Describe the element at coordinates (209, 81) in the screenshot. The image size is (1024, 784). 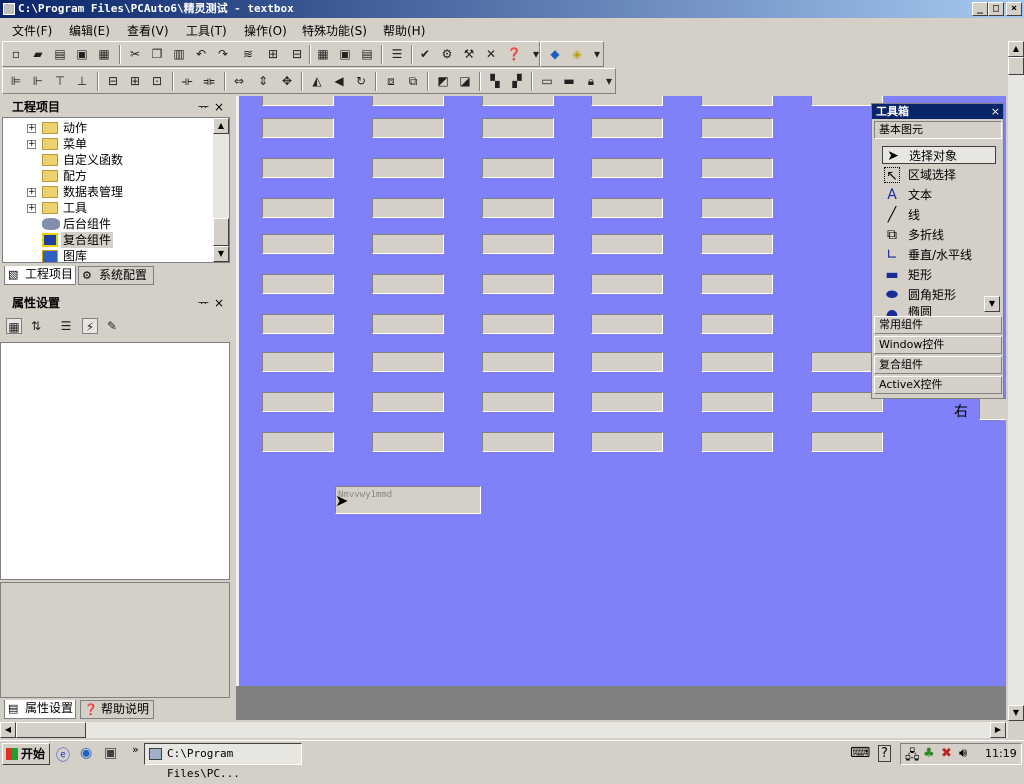
I see `v-space-icon: ⟚` at that location.